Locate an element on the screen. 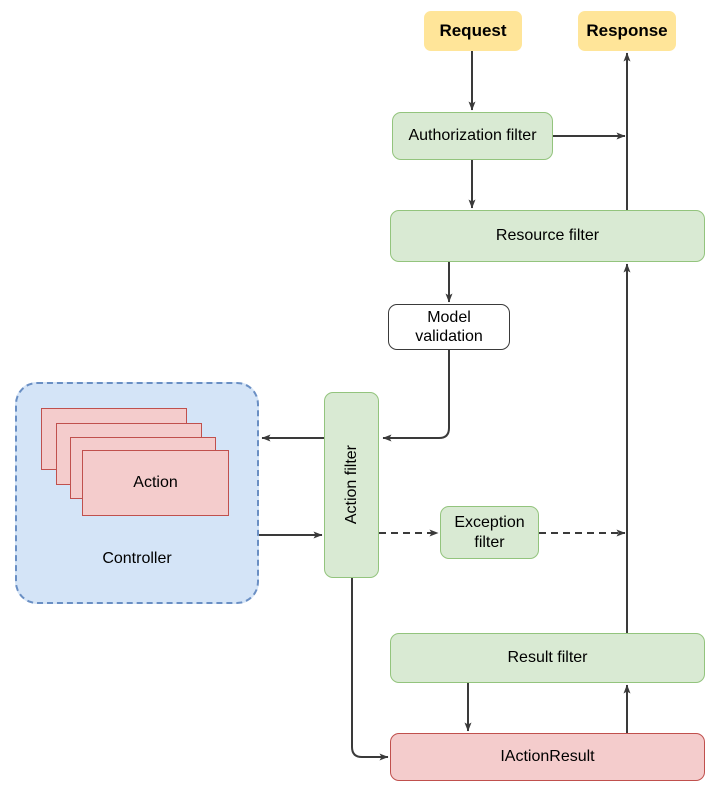 The image size is (714, 796). node-iactionresult: IActionResult is located at coordinates (547, 757).